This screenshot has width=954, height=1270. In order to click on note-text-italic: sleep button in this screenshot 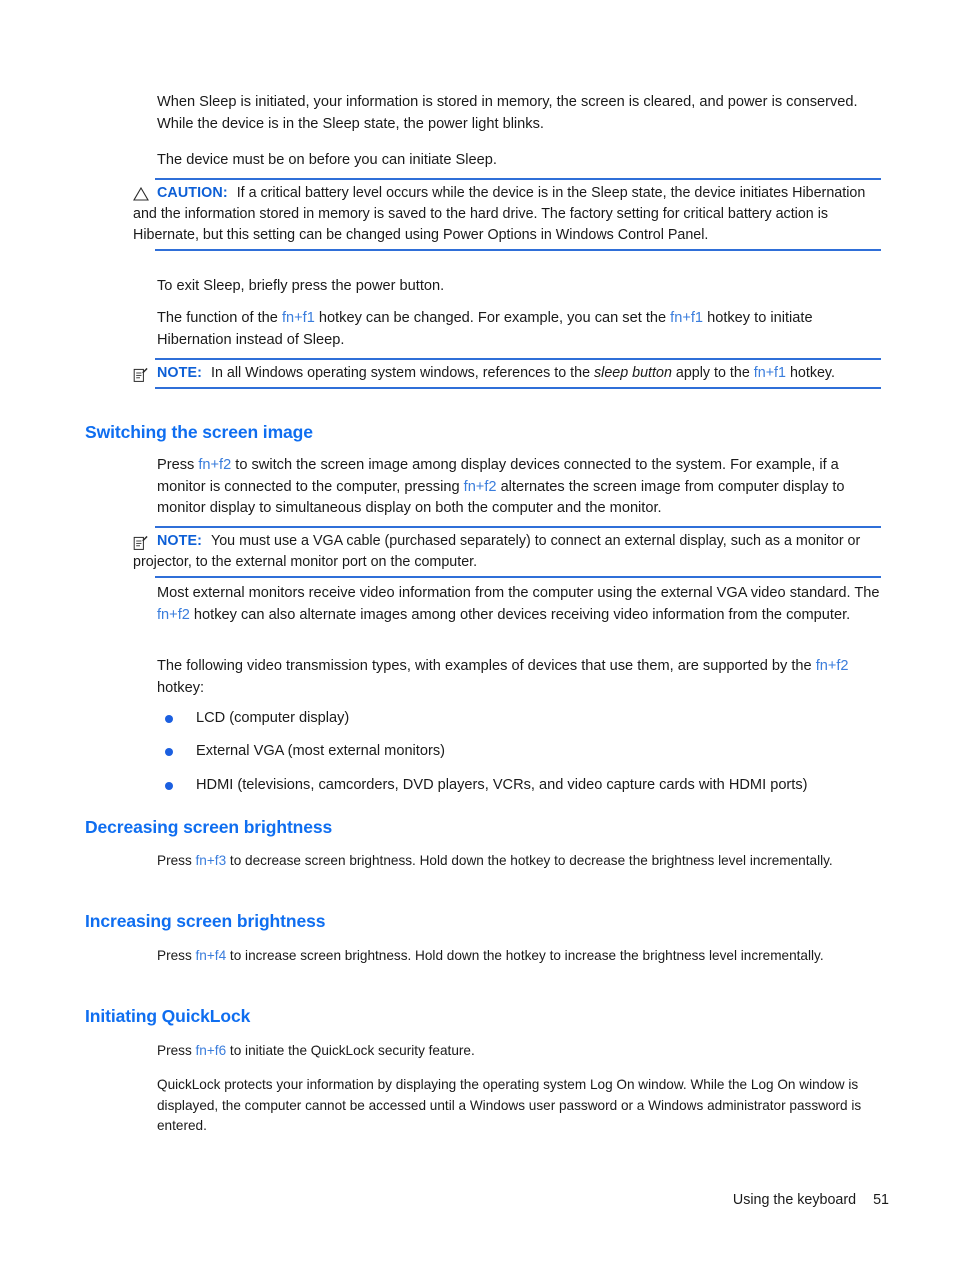, I will do `click(633, 373)`.